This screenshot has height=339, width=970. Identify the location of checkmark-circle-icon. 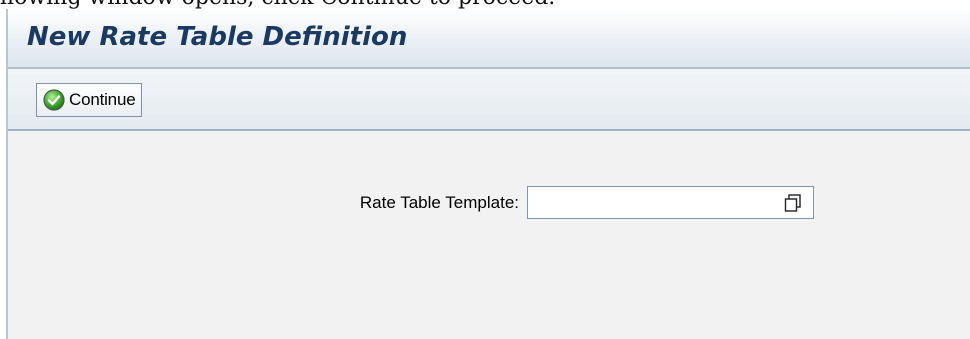
(54, 100).